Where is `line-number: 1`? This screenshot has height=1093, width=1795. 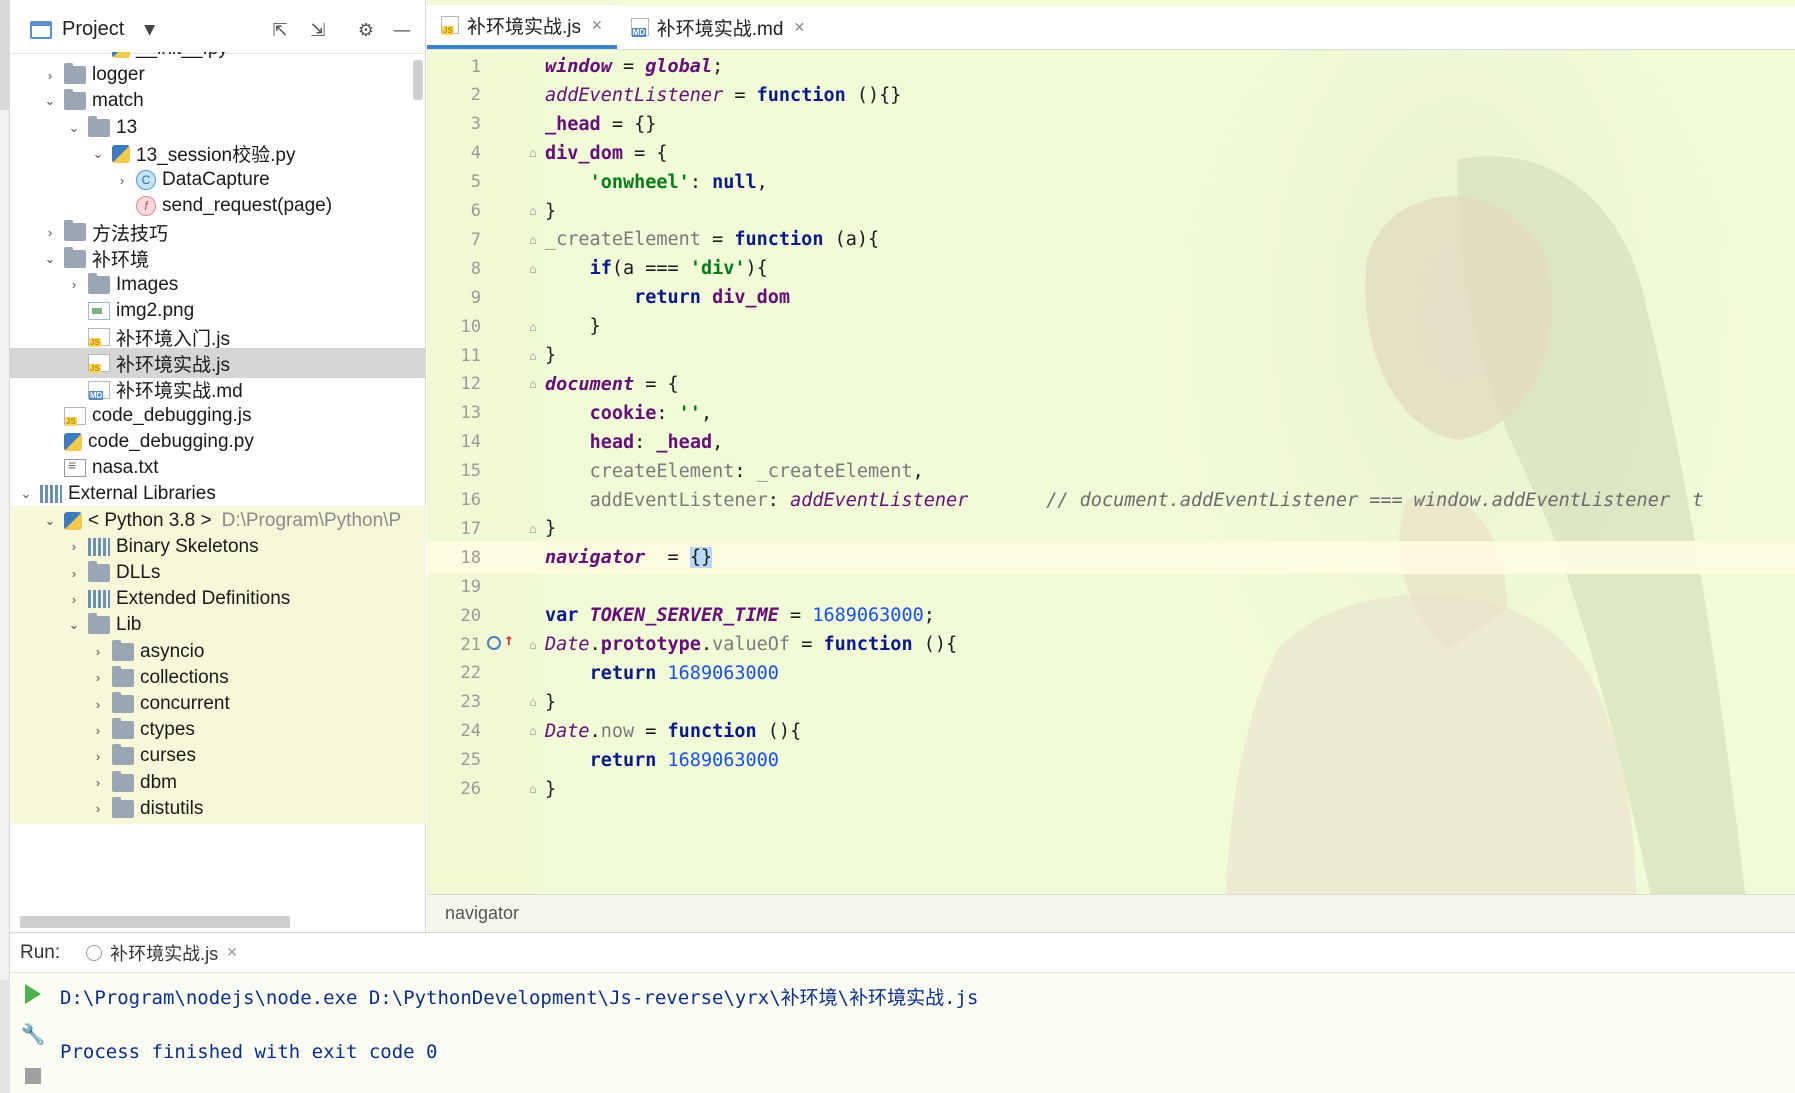
line-number: 1 is located at coordinates (454, 67).